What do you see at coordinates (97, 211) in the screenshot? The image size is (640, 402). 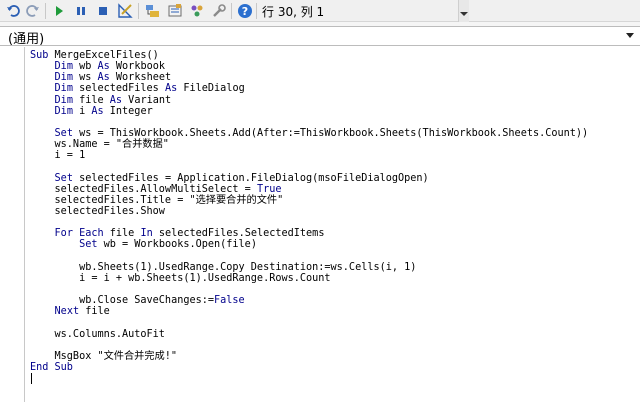 I see `code-text-segment: selectedFiles.Show` at bounding box center [97, 211].